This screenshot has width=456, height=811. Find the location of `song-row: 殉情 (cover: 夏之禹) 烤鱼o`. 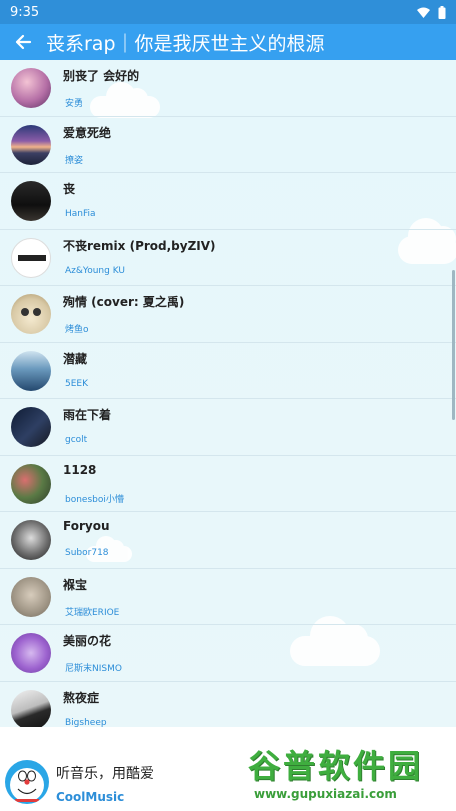

song-row: 殉情 (cover: 夏之禹) 烤鱼o is located at coordinates (228, 314).